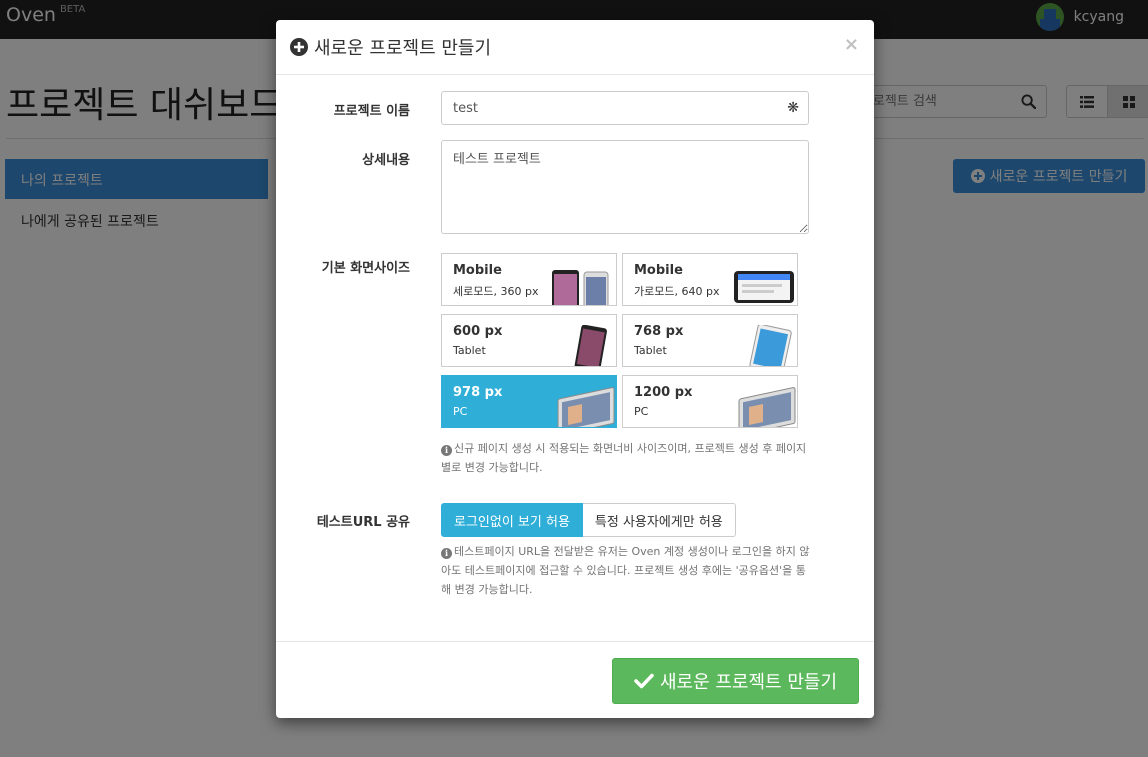  Describe the element at coordinates (390, 47) in the screenshot. I see `modal-title: 새로운 프로젝트 만들기` at that location.